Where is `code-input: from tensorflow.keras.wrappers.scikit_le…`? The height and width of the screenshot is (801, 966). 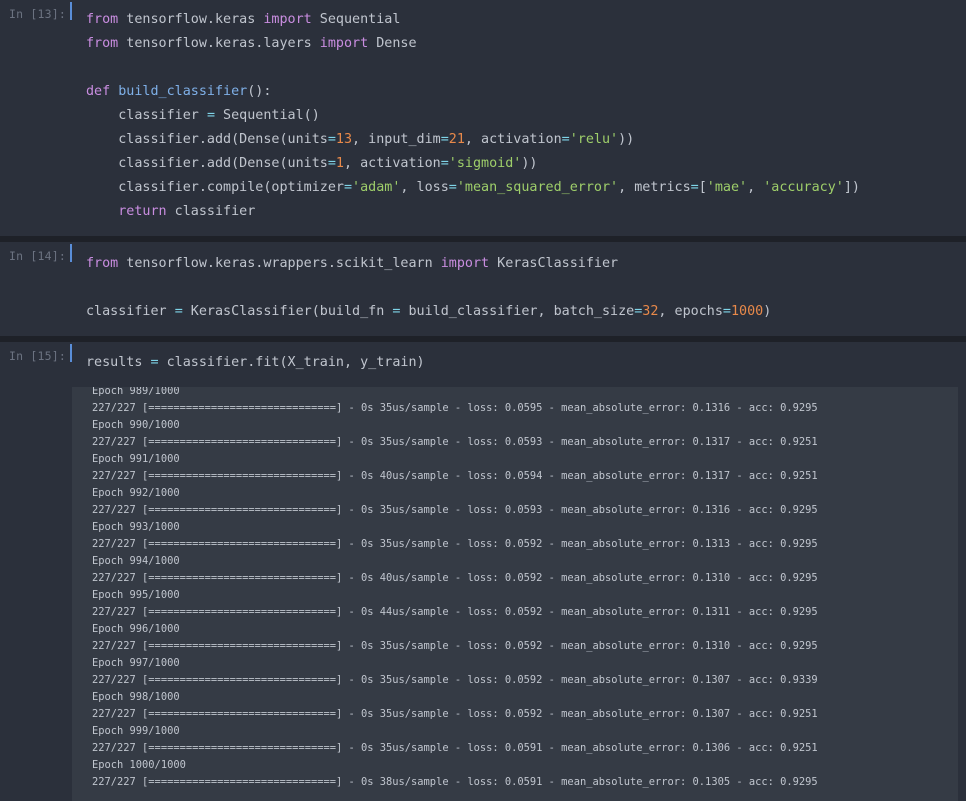
code-input: from tensorflow.keras.wrappers.scikit_le… is located at coordinates (428, 288).